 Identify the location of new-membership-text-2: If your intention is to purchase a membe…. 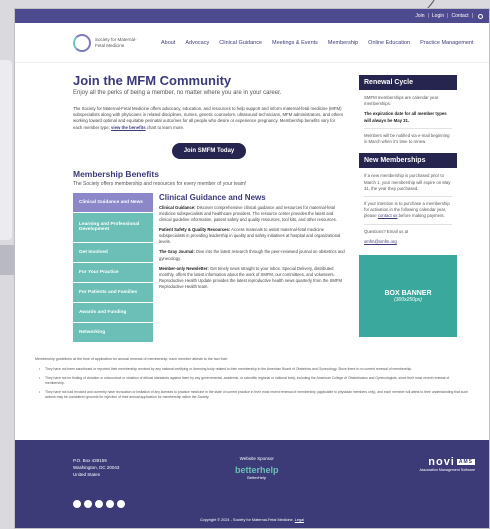
(407, 209).